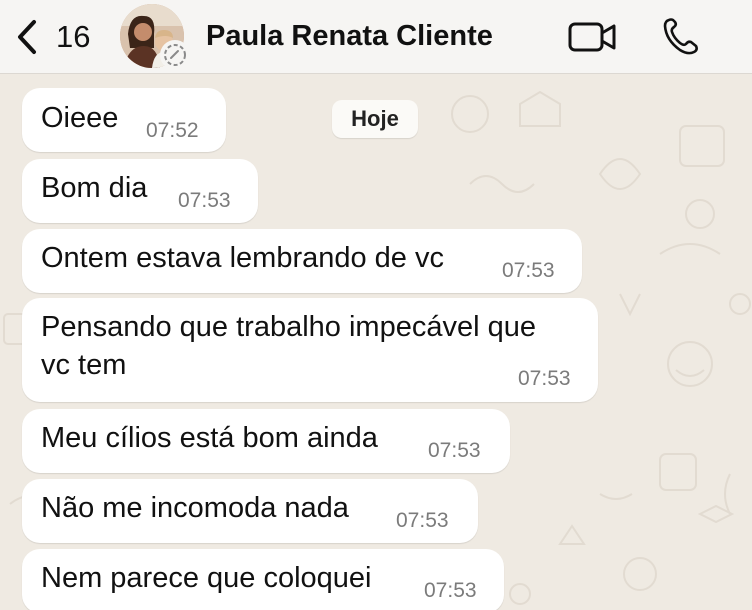  I want to click on message-text-line2: vc tem, so click(84, 365).